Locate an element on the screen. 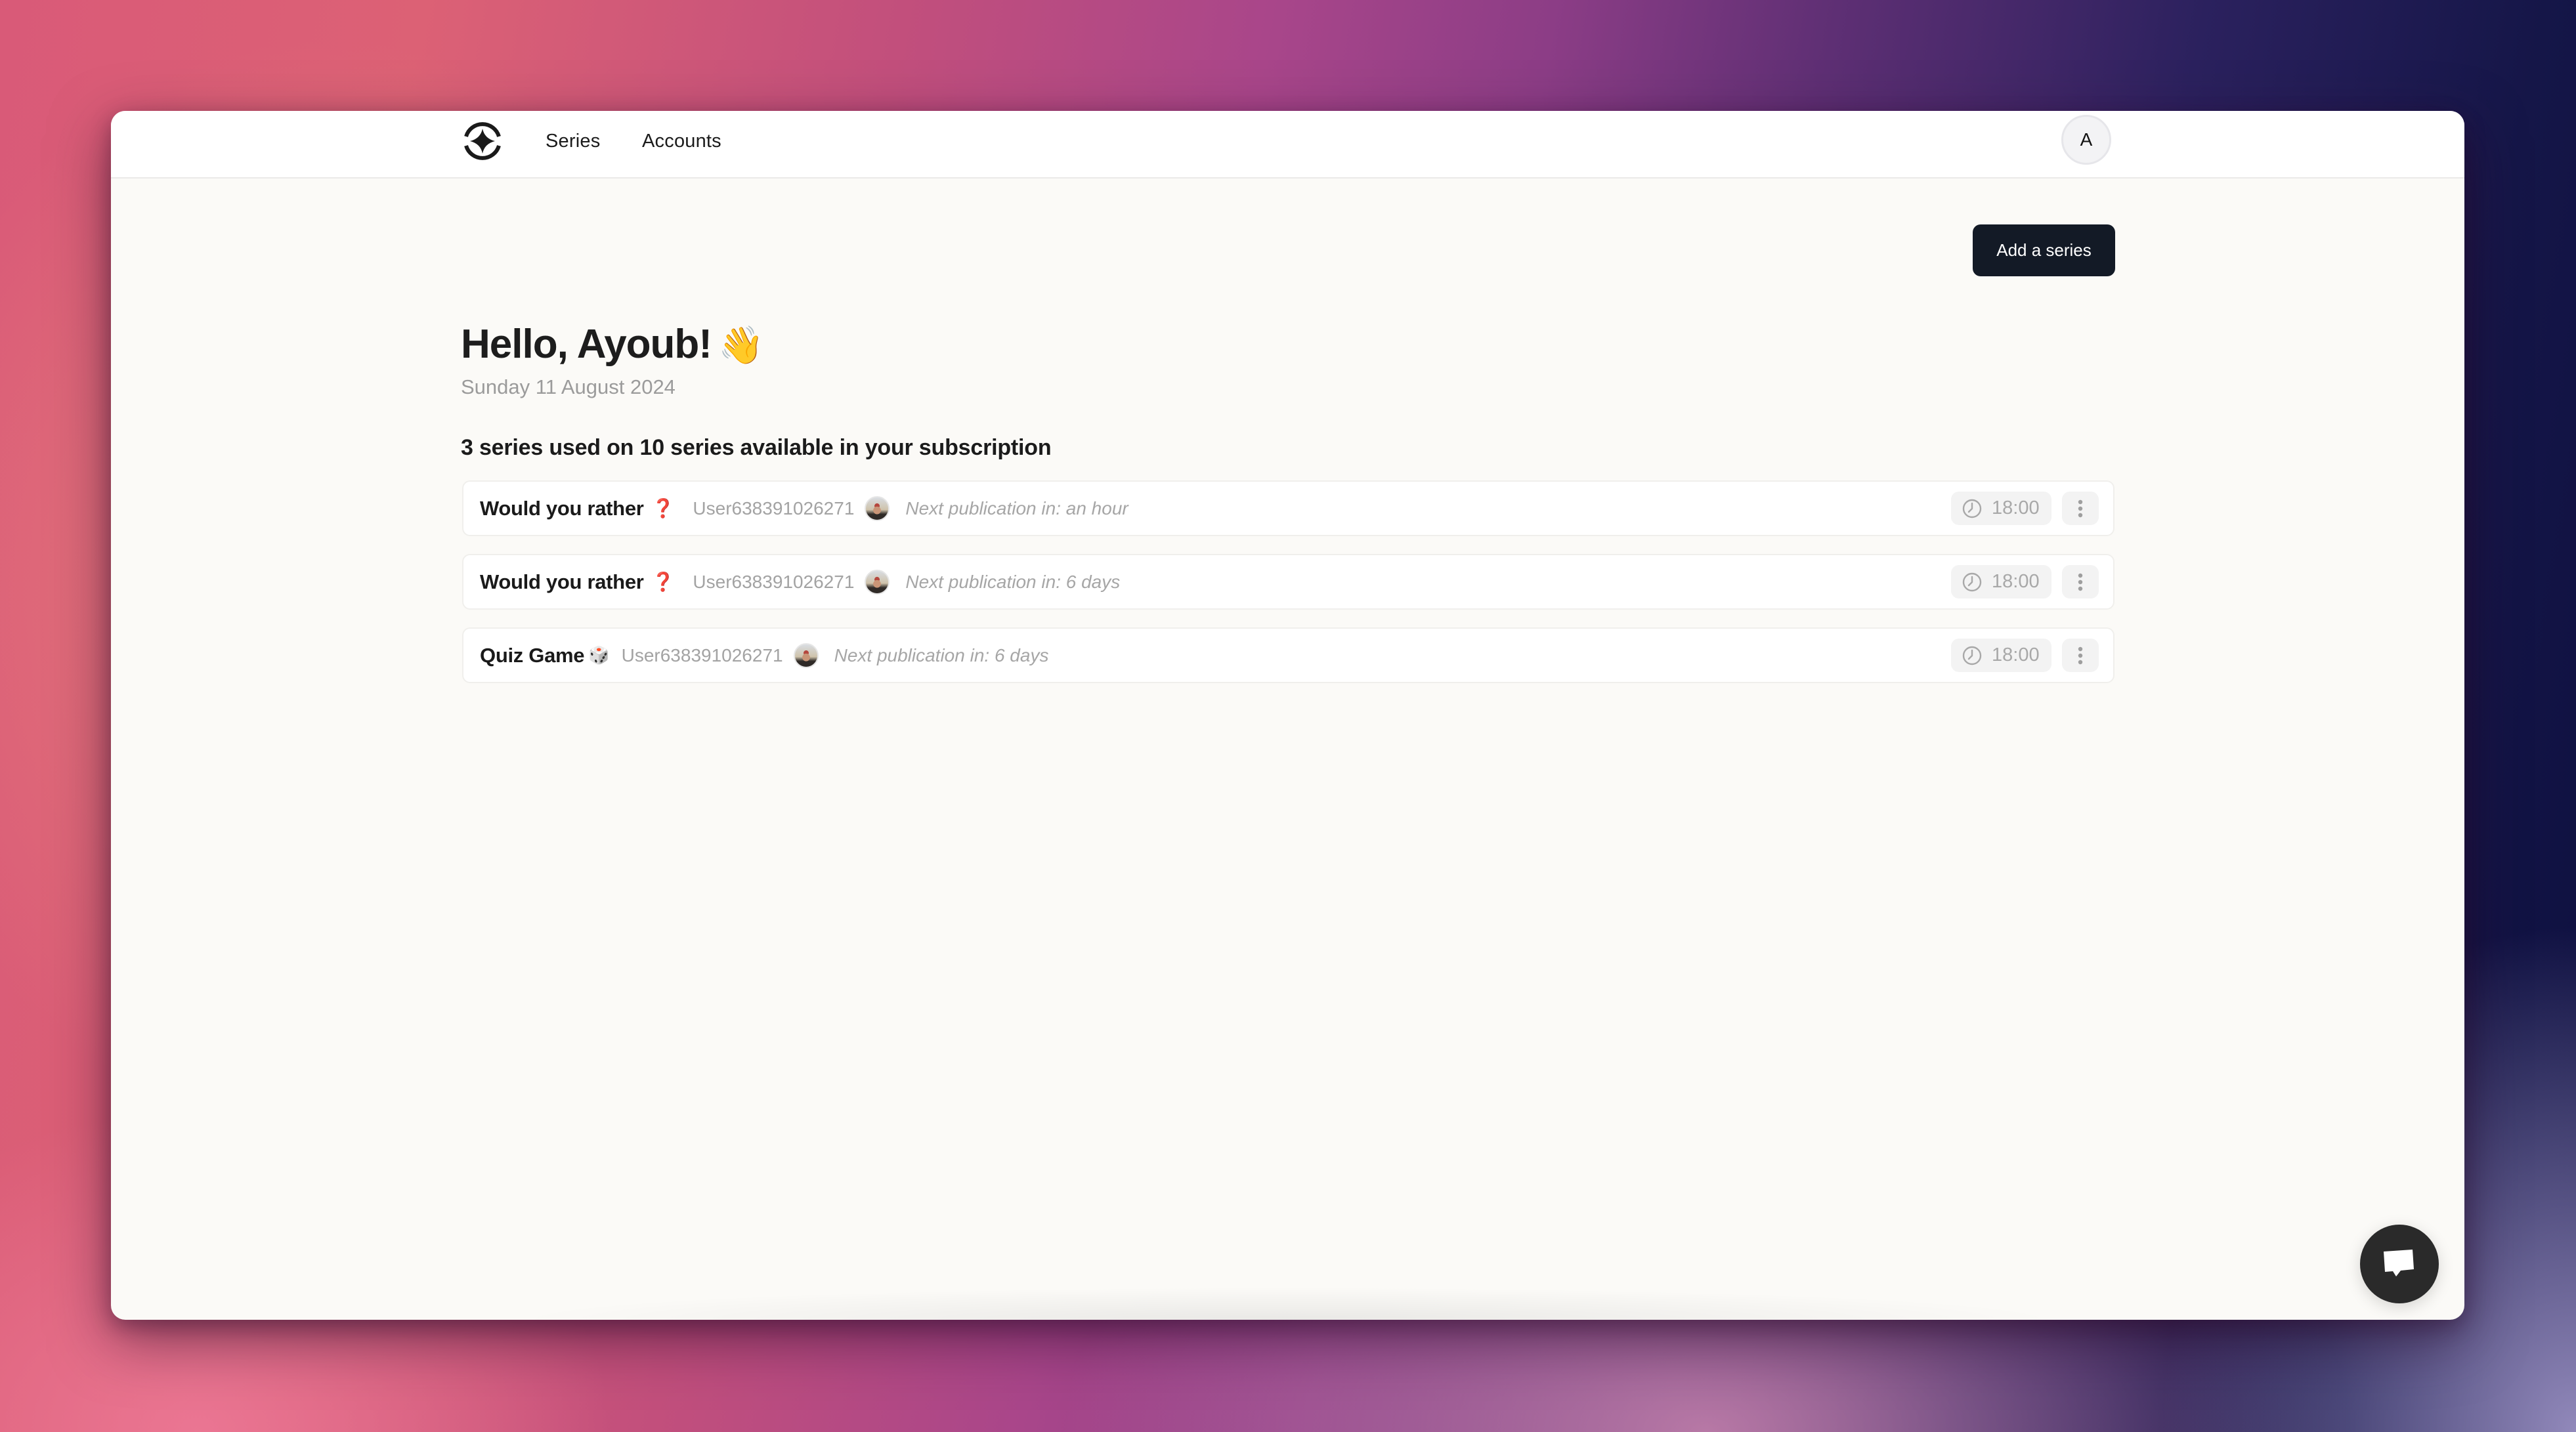  page-title: Hello, Ayoub! 👋 is located at coordinates (612, 345).